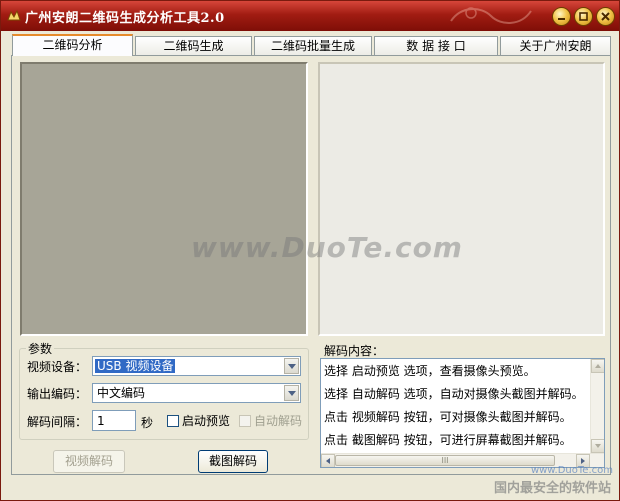 This screenshot has width=620, height=501. Describe the element at coordinates (57, 394) in the screenshot. I see `encoding-label: 输出编码：` at that location.